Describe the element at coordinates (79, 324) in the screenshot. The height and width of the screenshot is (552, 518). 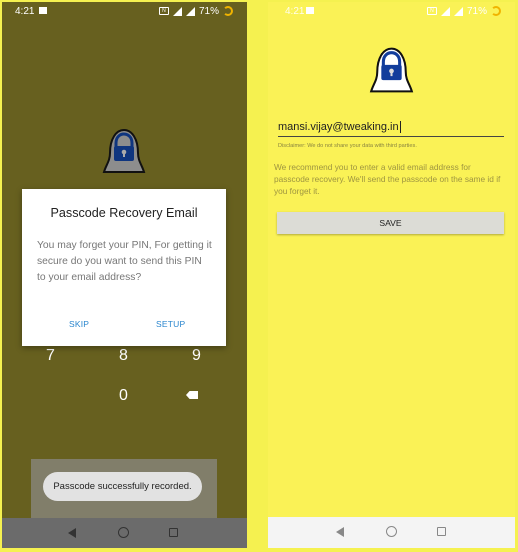
I see `skip-button: SKIP` at that location.